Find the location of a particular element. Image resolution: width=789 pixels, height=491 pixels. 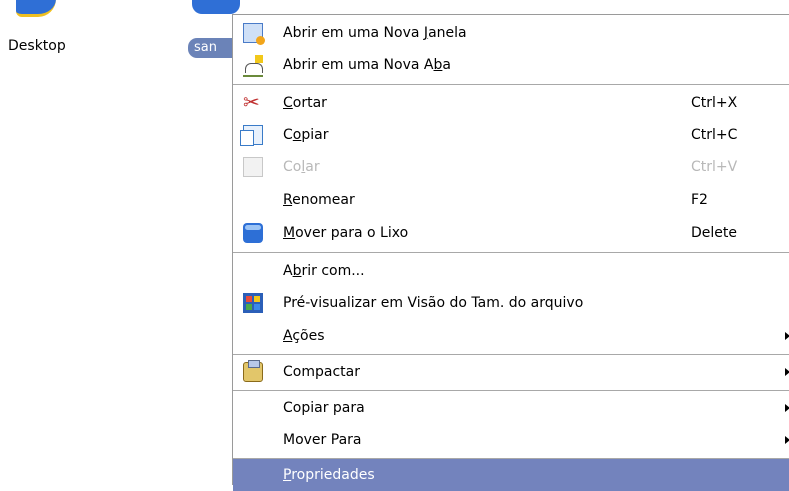

shortcut-paste: Ctrl+V is located at coordinates (714, 167).